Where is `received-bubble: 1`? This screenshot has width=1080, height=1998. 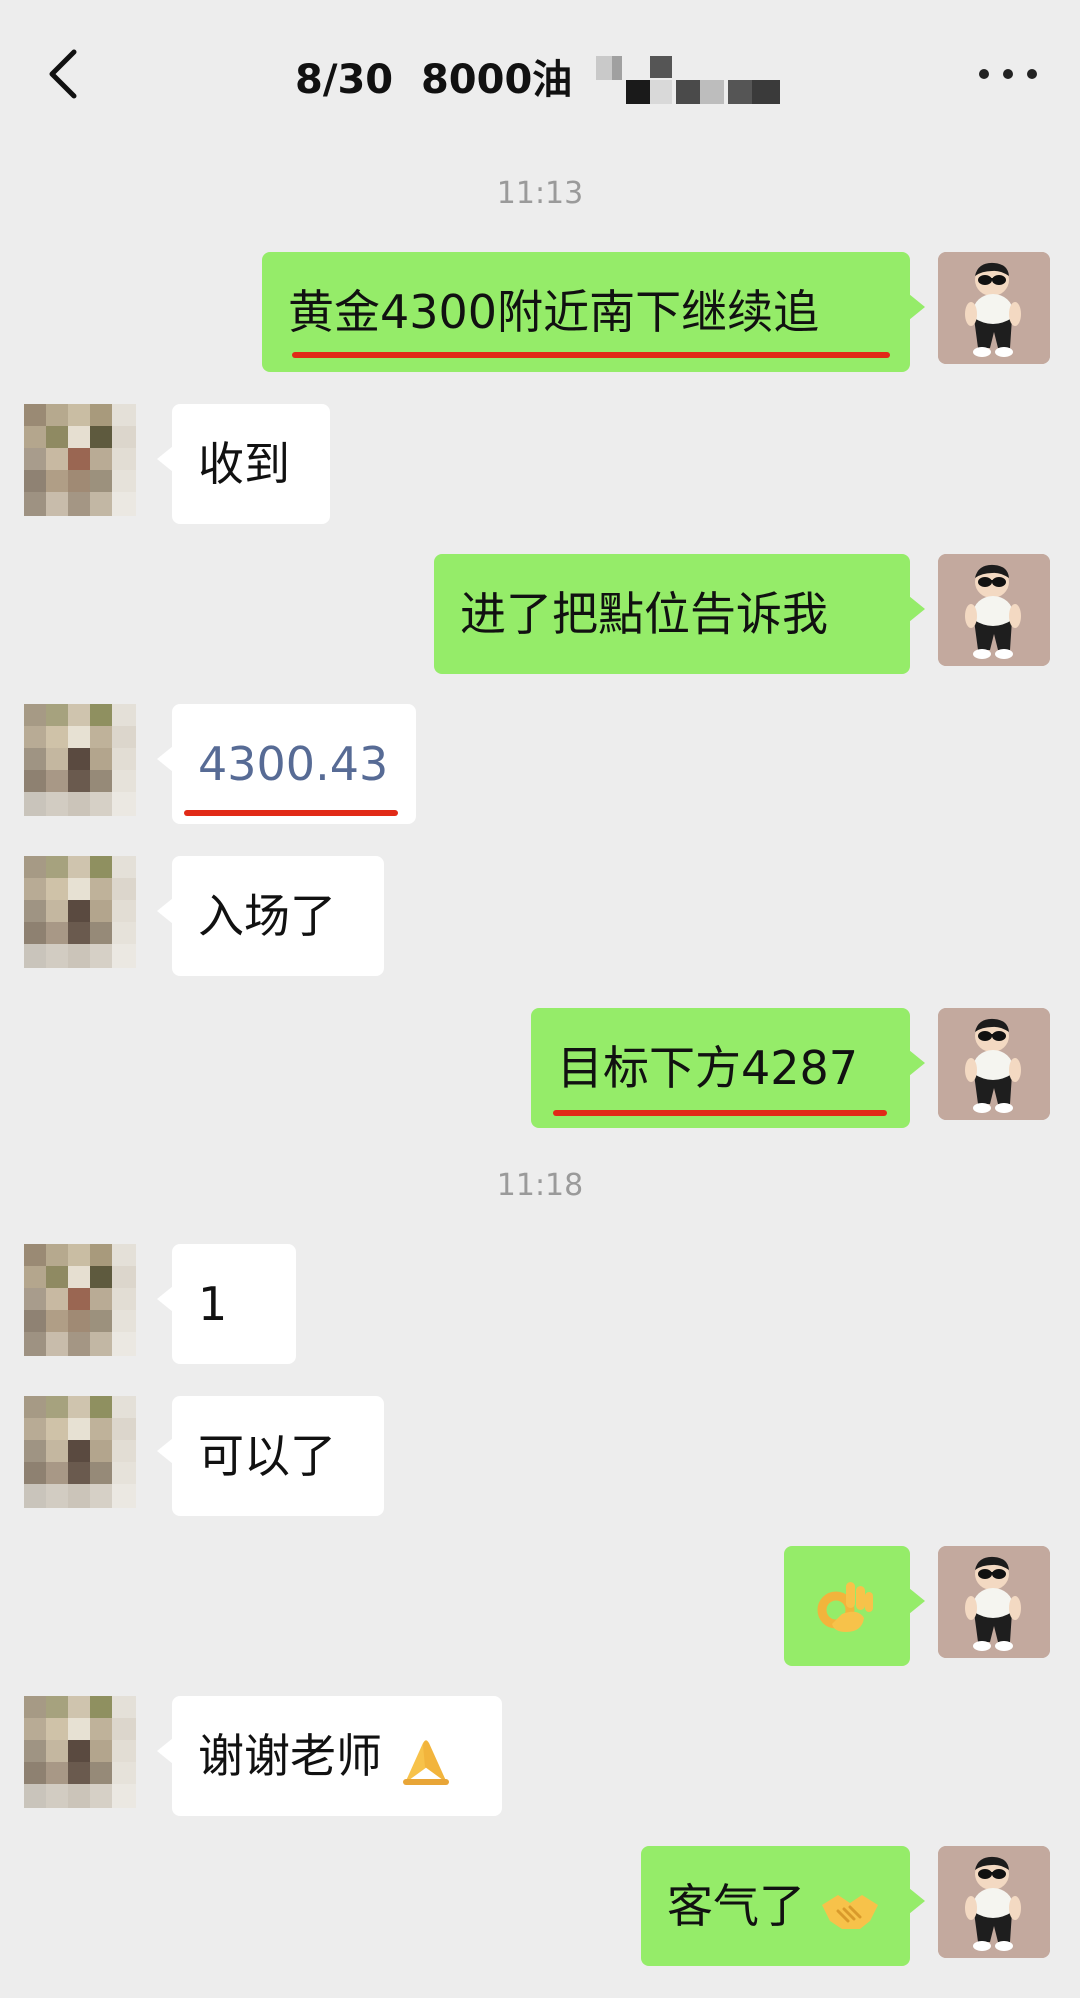 received-bubble: 1 is located at coordinates (226, 1304).